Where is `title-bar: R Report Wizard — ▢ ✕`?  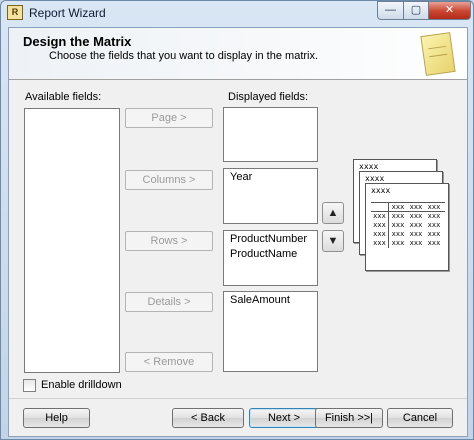 title-bar: R Report Wizard — ▢ ✕ is located at coordinates (237, 13).